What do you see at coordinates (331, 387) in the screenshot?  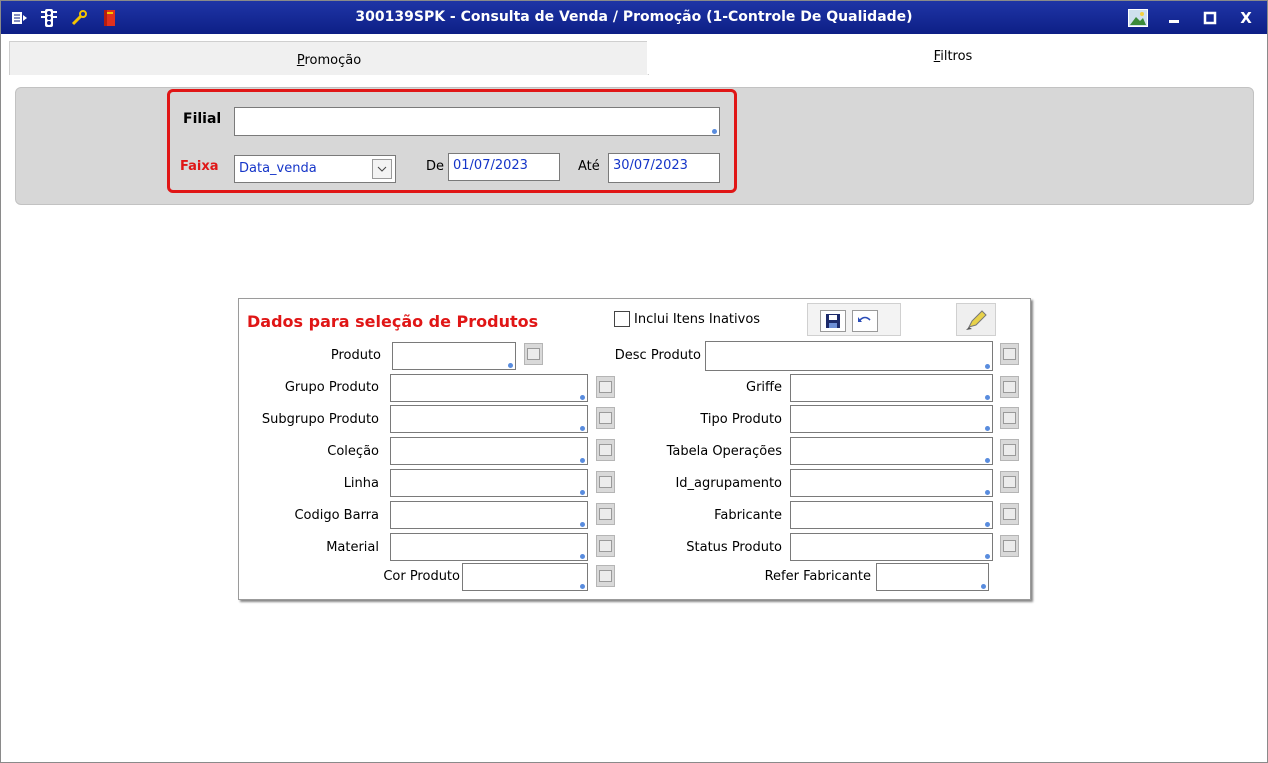 I see `grupo-produto-label: Grupo Produto` at bounding box center [331, 387].